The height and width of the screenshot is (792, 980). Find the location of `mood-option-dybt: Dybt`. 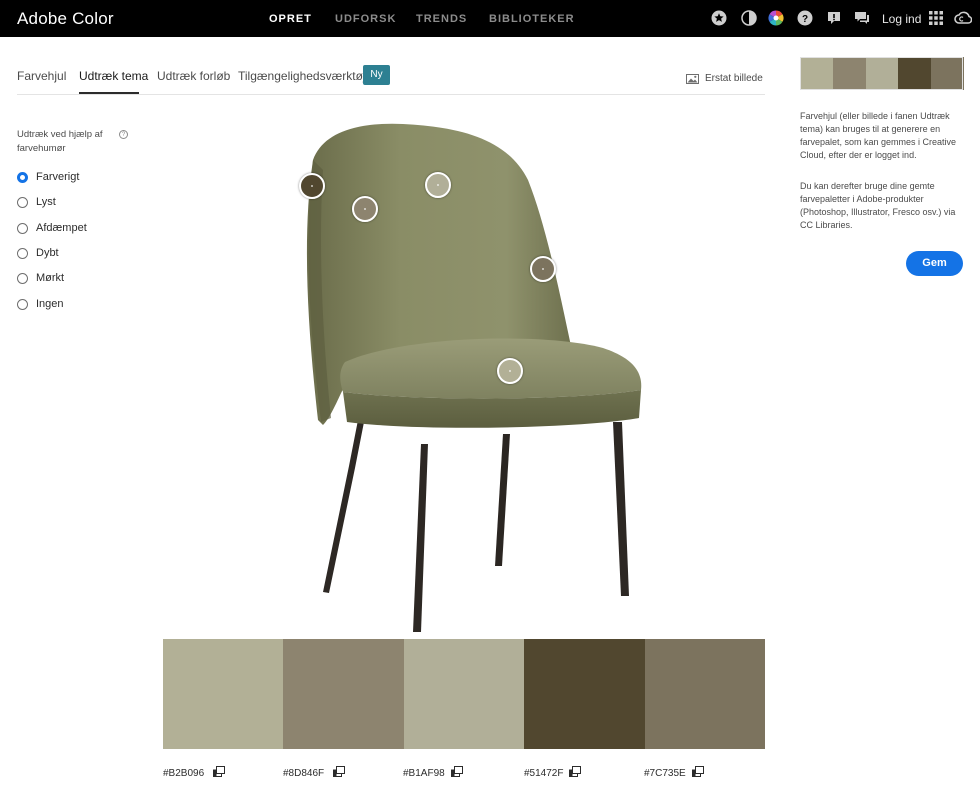

mood-option-dybt: Dybt is located at coordinates (38, 253).